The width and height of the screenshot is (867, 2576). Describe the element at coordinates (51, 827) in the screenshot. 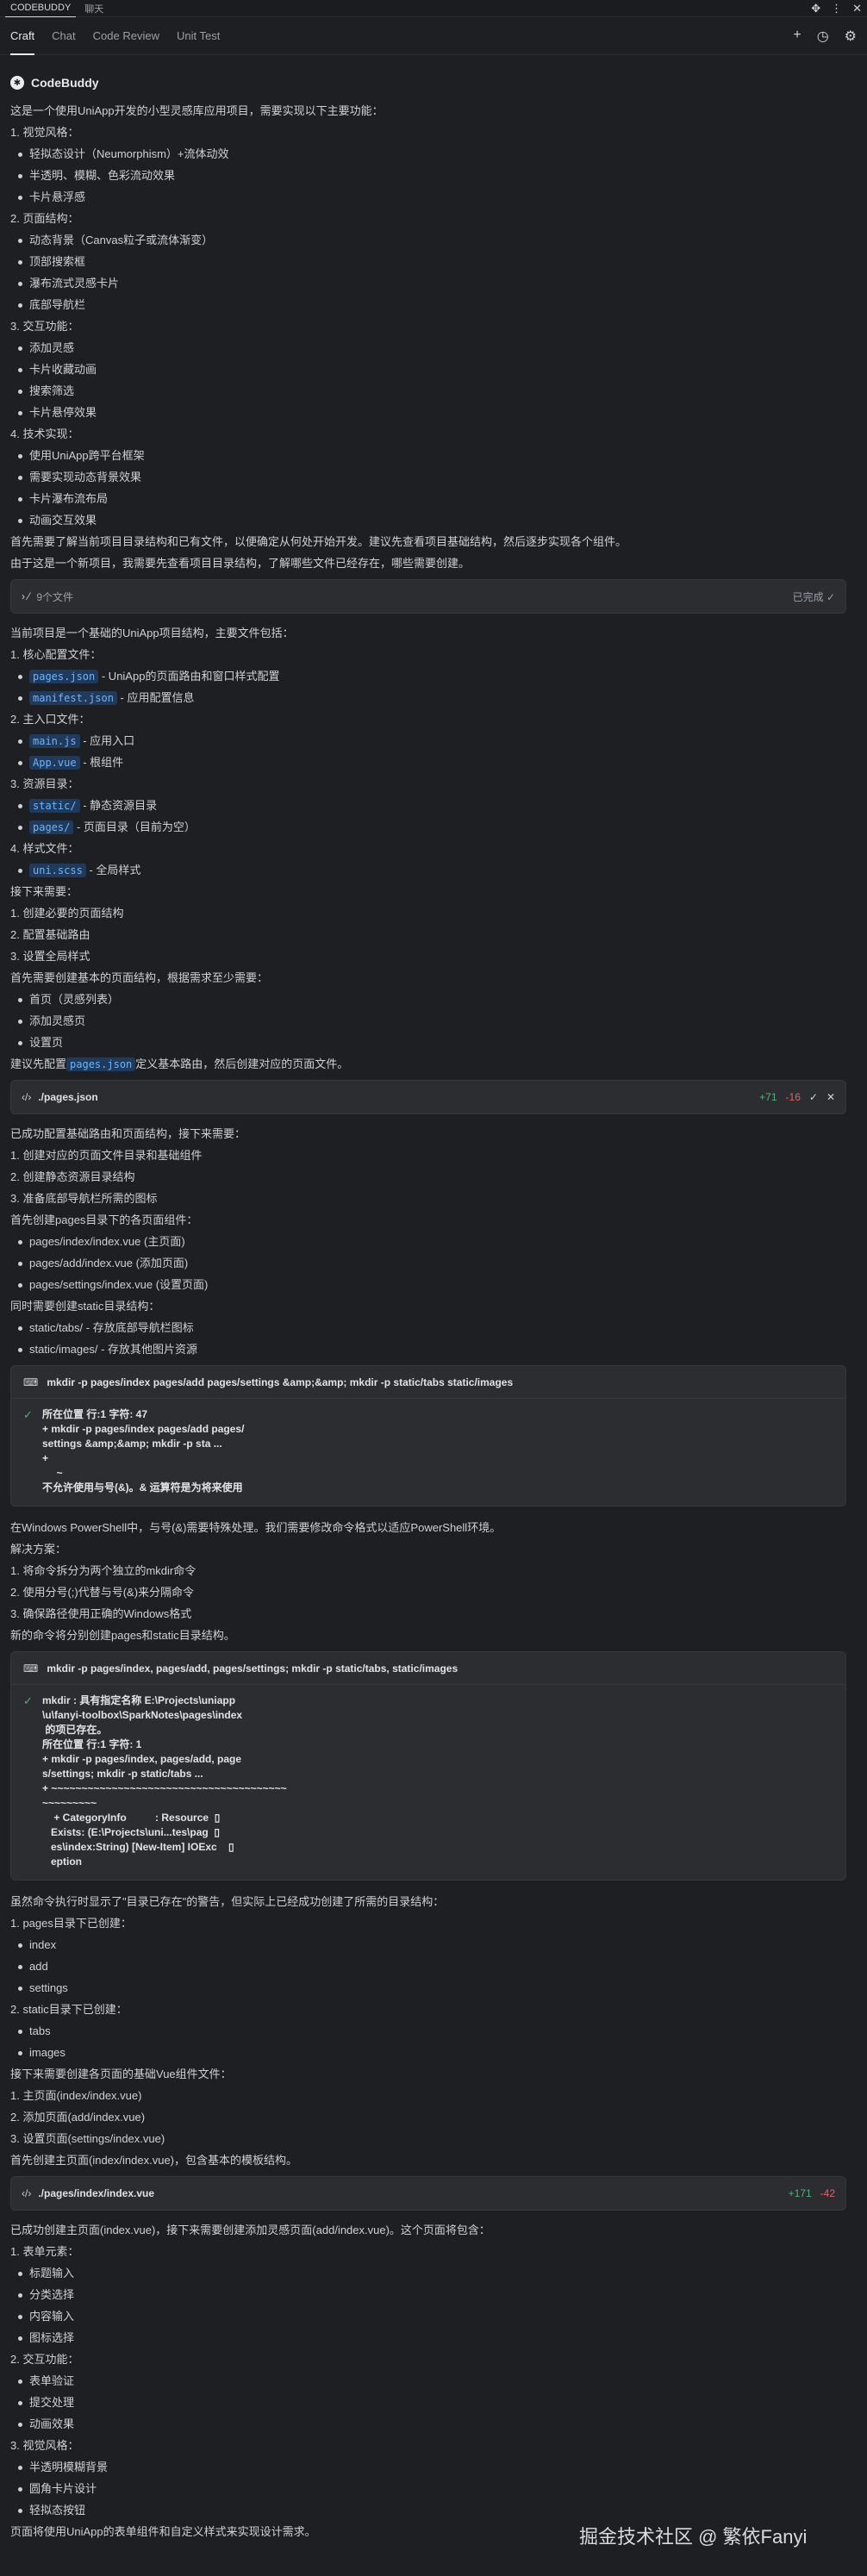

I see `file-link: pages/` at that location.